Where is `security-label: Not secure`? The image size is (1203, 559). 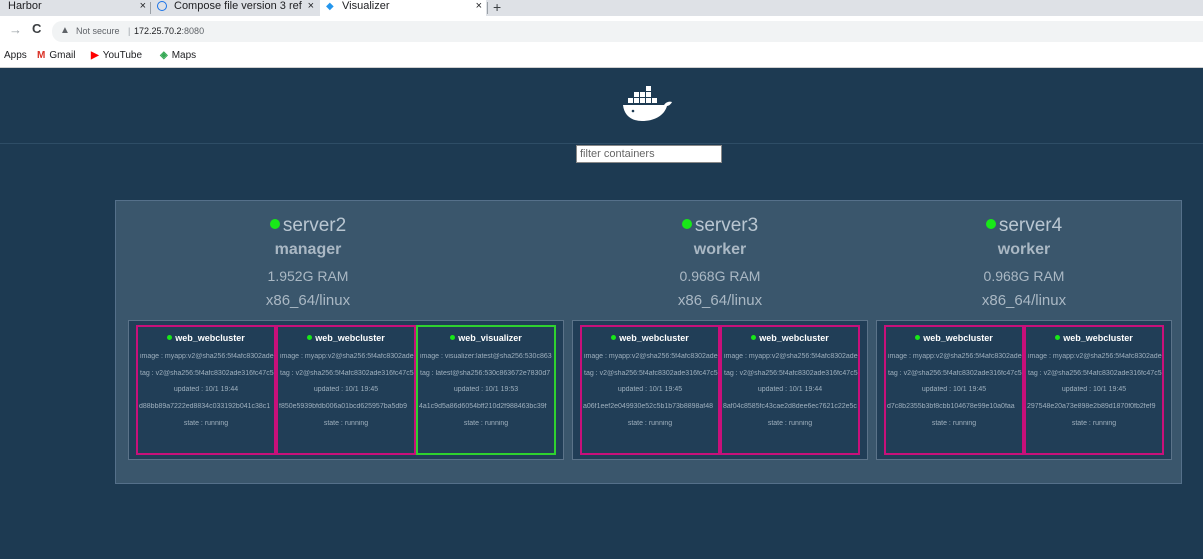 security-label: Not secure is located at coordinates (98, 31).